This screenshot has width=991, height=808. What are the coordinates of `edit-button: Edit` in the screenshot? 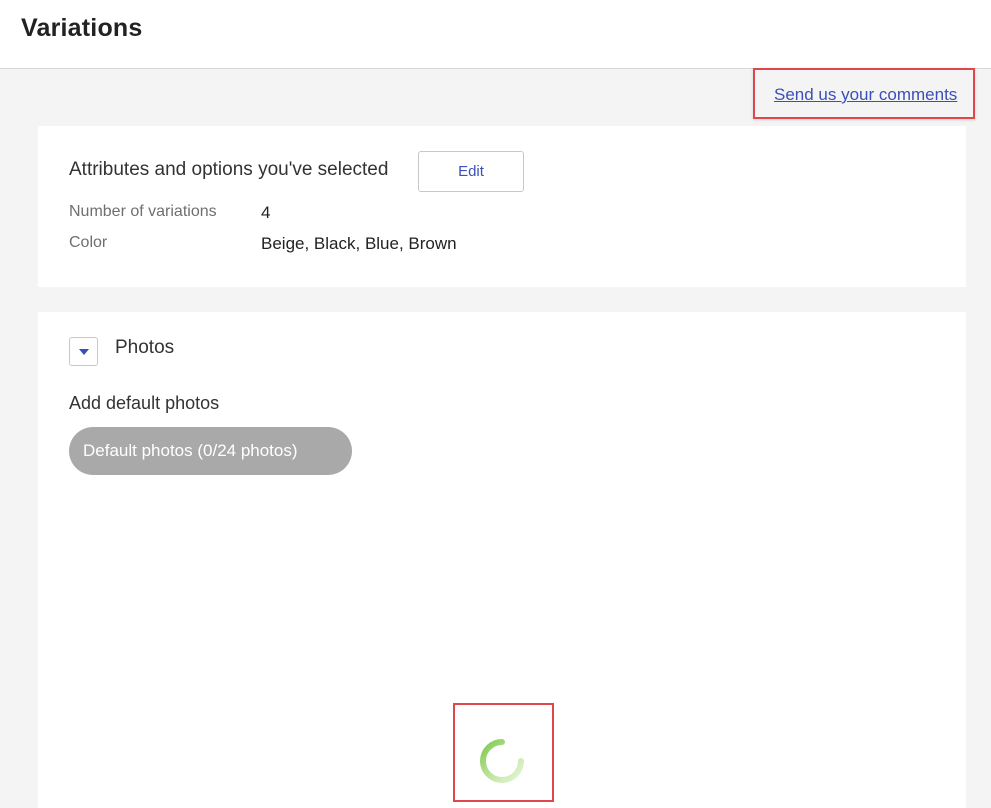 It's located at (471, 171).